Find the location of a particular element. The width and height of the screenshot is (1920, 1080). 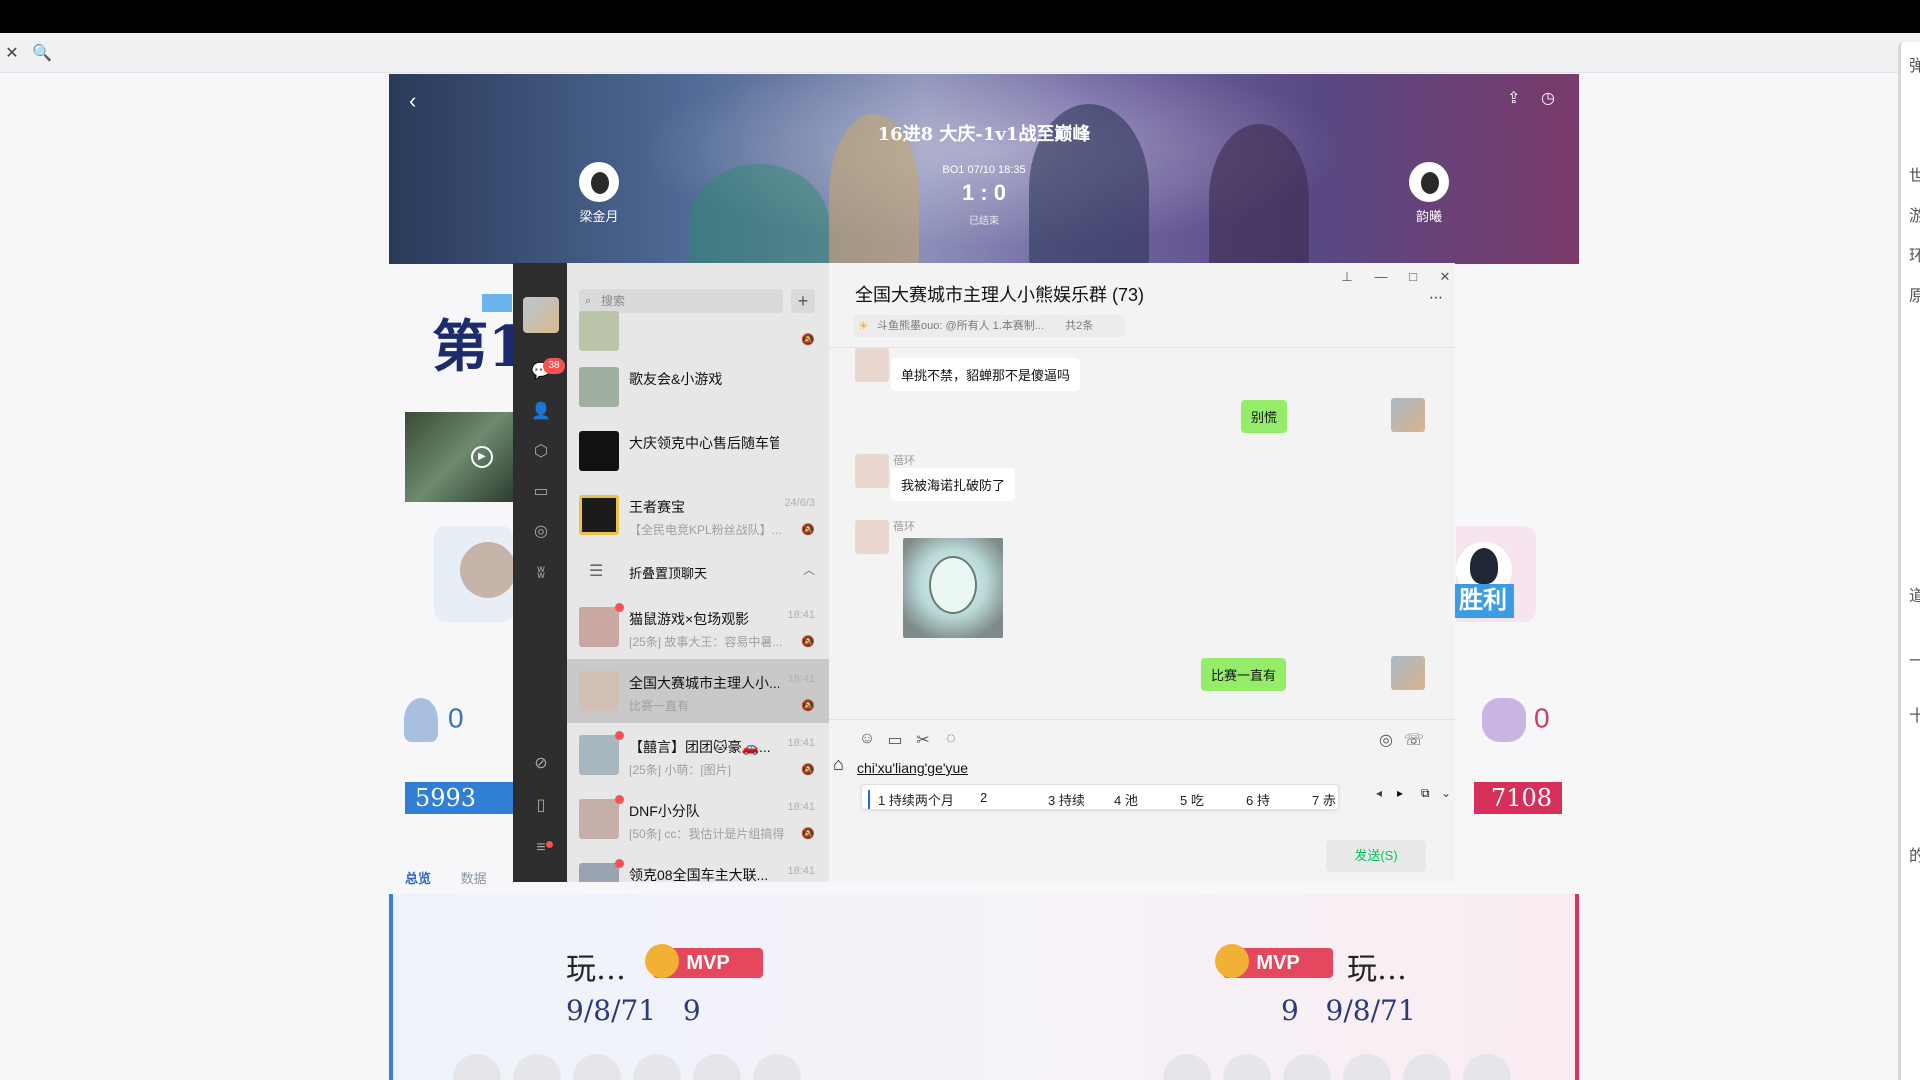

chat-item: DNF小分队 18:41 [50条] cc：我估计是片组搞得 🔕 is located at coordinates (698, 819).